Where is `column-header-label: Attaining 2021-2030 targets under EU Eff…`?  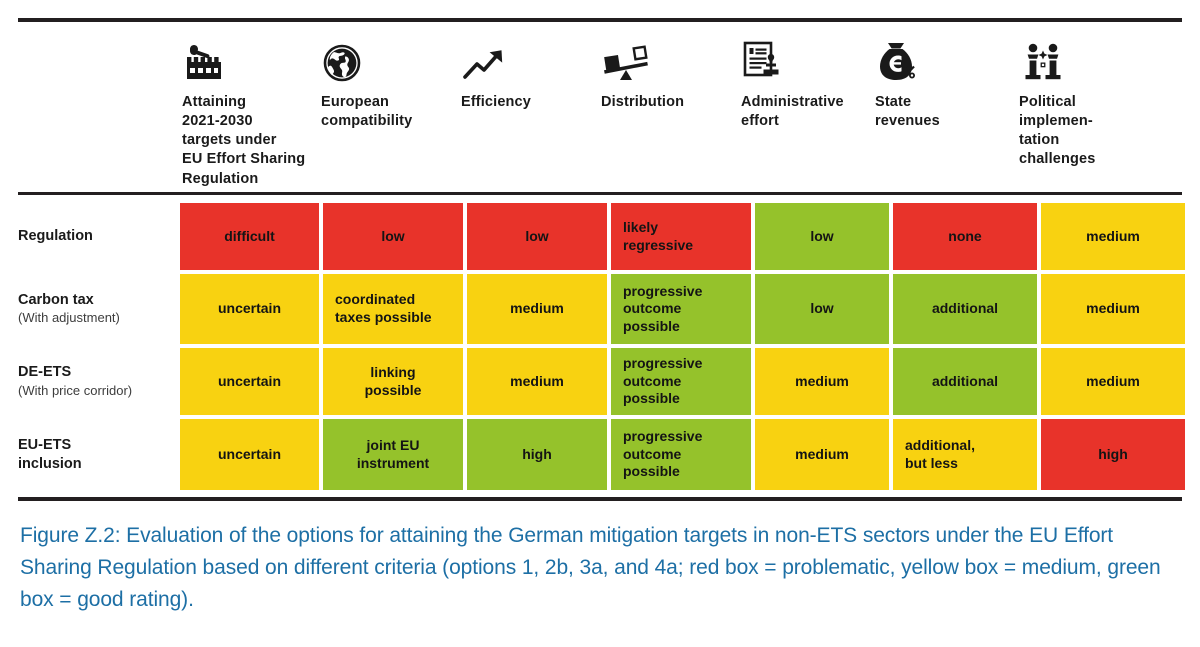
column-header-label: Attaining 2021-2030 targets under EU Eff… is located at coordinates (244, 140).